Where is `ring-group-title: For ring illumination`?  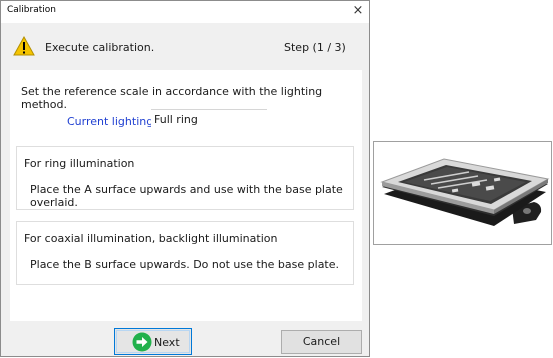 ring-group-title: For ring illumination is located at coordinates (79, 163).